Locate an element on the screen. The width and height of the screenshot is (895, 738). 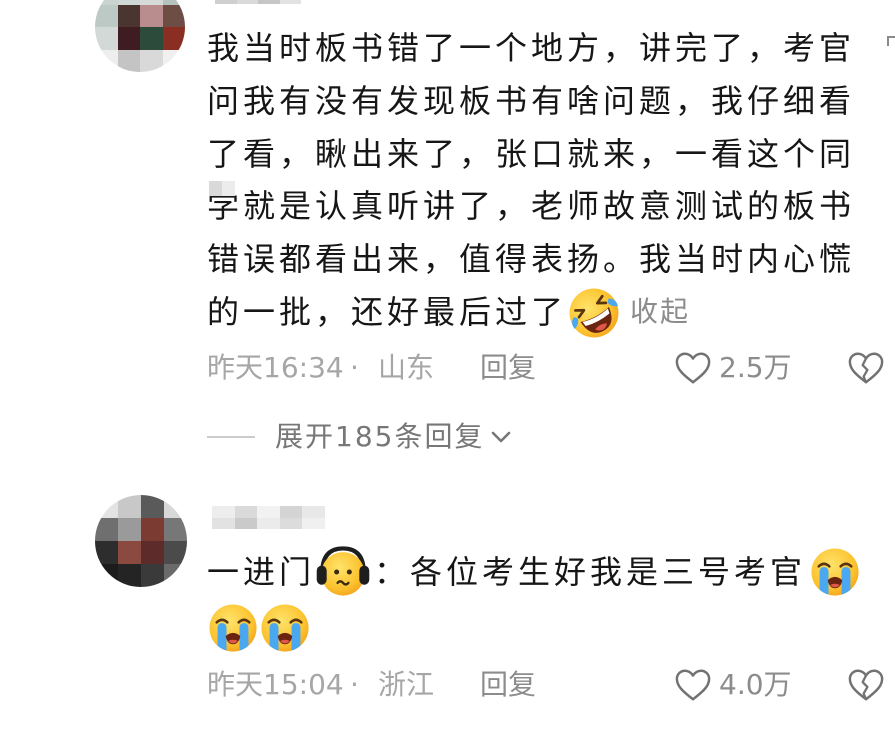
rolling-on-the-floor-laughing-emoji is located at coordinates (594, 313).